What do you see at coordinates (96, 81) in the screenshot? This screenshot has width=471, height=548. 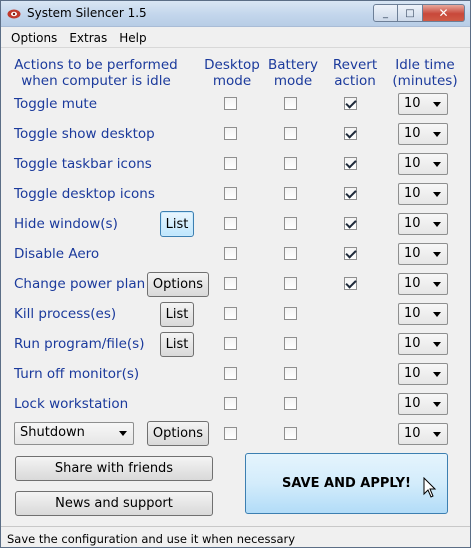 I see `actions-header-line2: when computer is idle` at bounding box center [96, 81].